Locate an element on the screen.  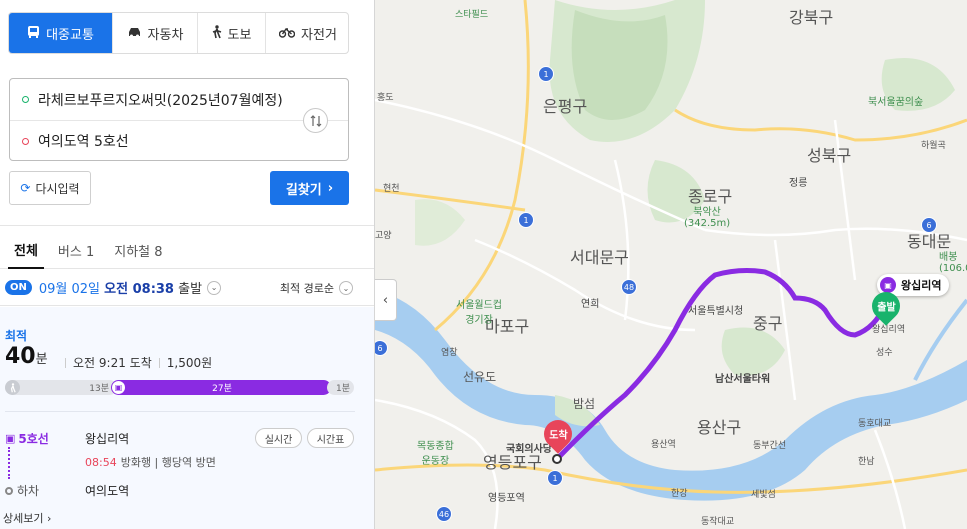
line-label: ▣ 5호선 is located at coordinates (27, 438).